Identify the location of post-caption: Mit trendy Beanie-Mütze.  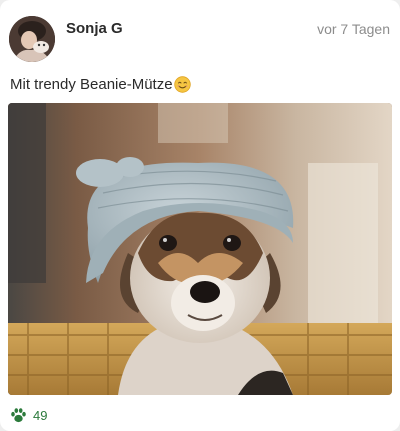
(100, 84).